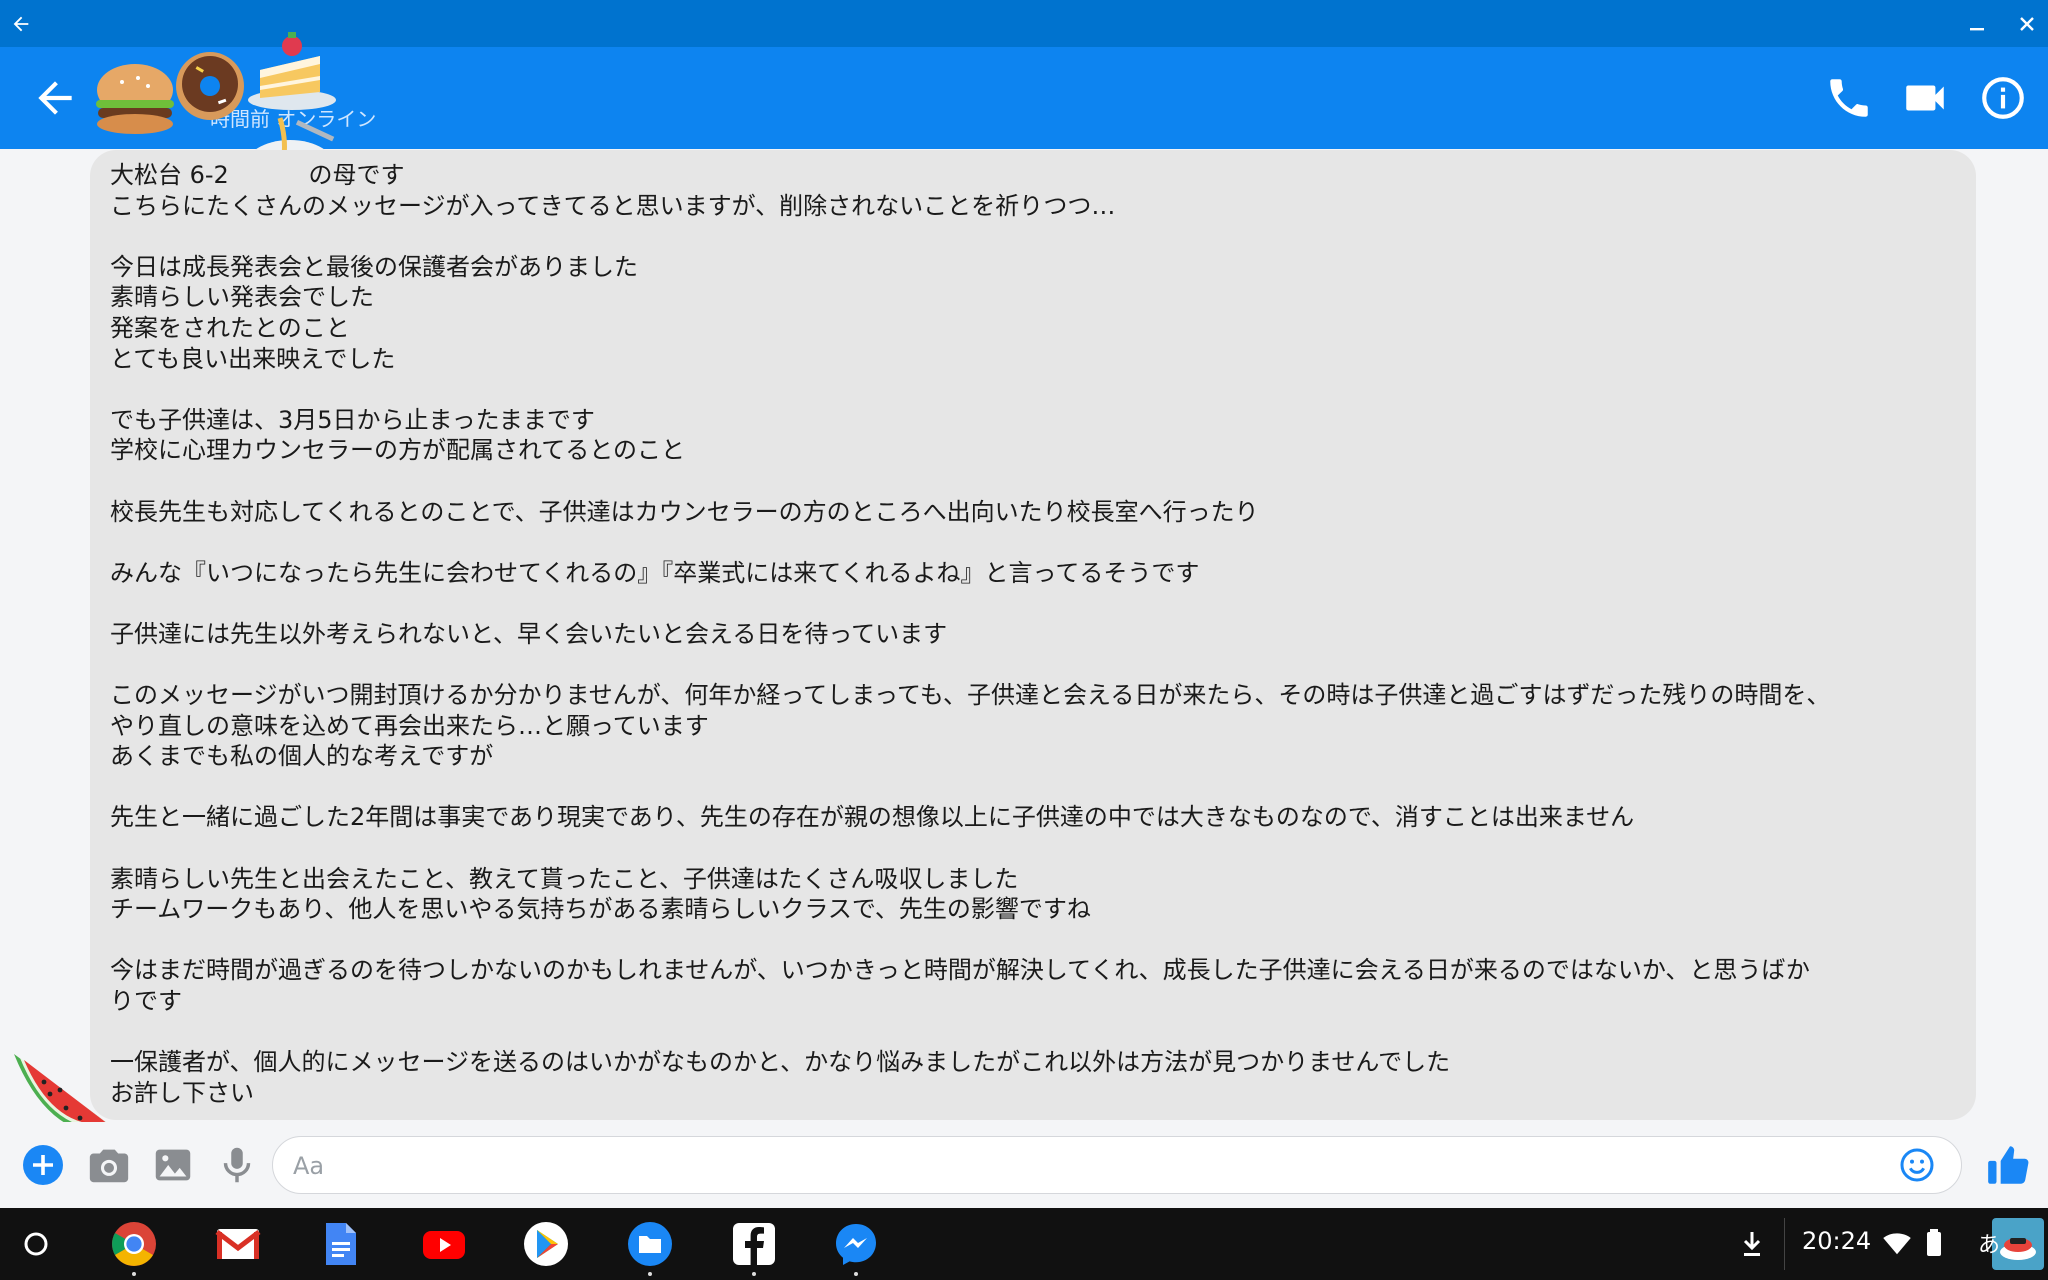  What do you see at coordinates (340, 1244) in the screenshot?
I see `docs-icon` at bounding box center [340, 1244].